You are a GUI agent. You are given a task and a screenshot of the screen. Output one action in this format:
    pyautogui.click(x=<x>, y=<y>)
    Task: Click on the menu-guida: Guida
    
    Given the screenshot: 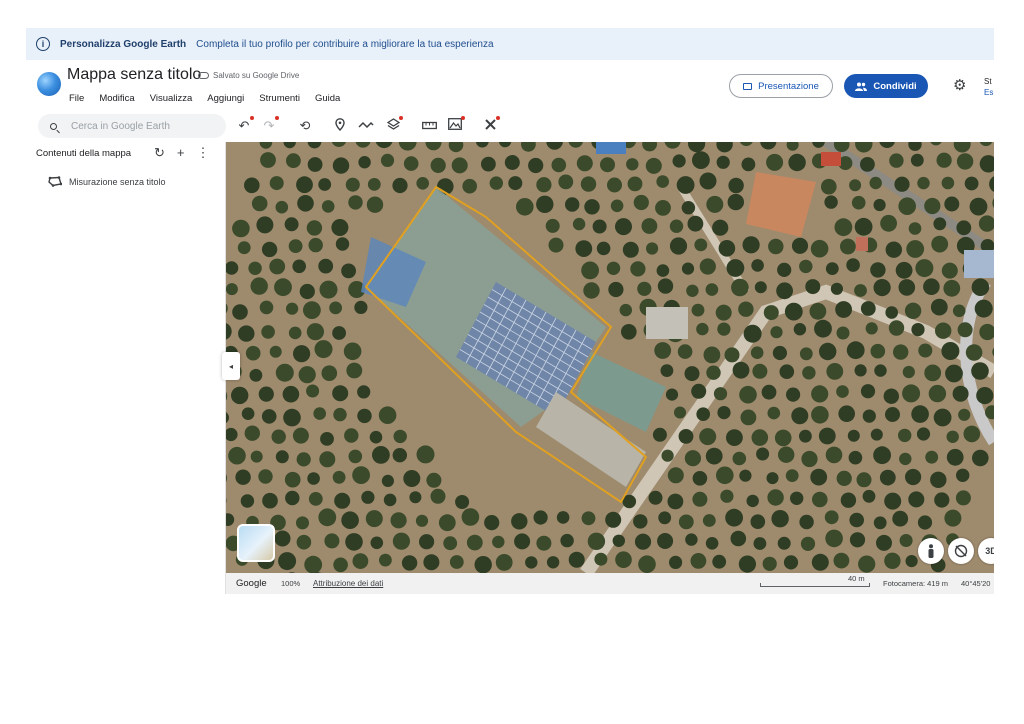 What is the action you would take?
    pyautogui.click(x=327, y=98)
    